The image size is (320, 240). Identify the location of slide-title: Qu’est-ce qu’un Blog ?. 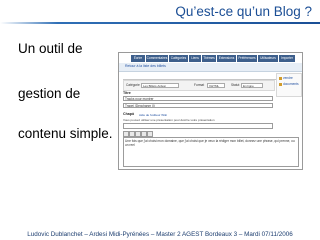
(243, 11).